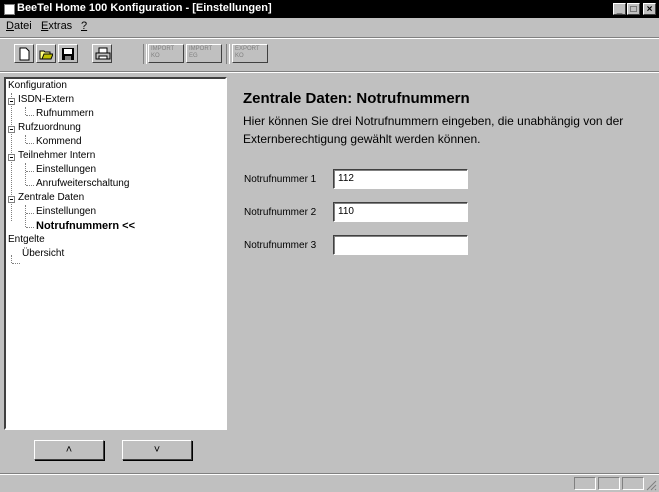 The width and height of the screenshot is (659, 492). Describe the element at coordinates (201, 52) in the screenshot. I see `import-eg-label: IMPORT EG` at that location.